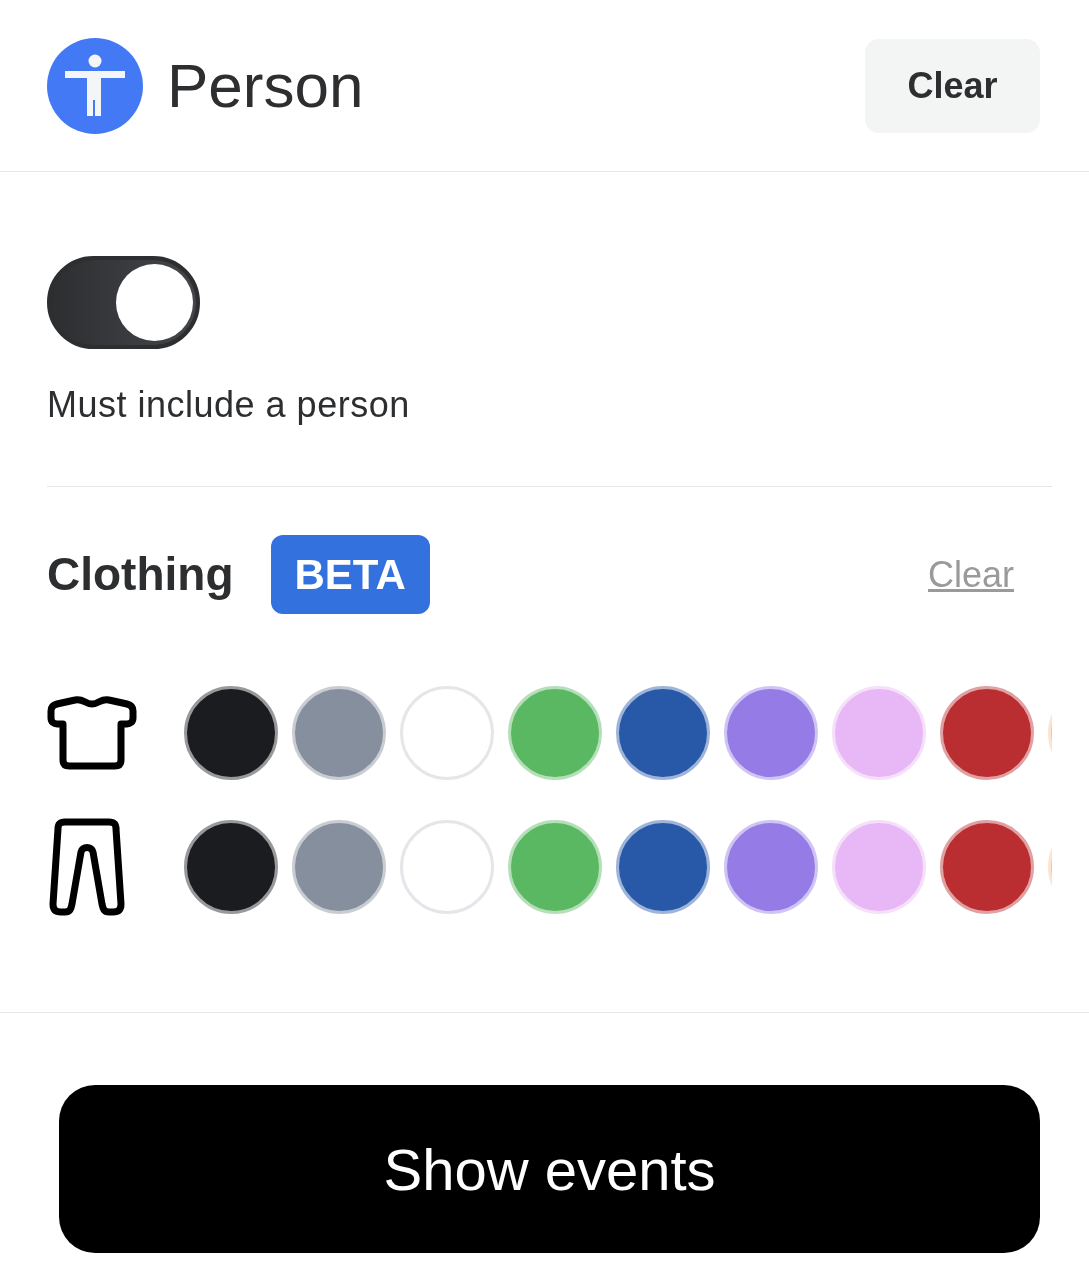  Describe the element at coordinates (549, 1169) in the screenshot. I see `show-events-button: Show events` at that location.